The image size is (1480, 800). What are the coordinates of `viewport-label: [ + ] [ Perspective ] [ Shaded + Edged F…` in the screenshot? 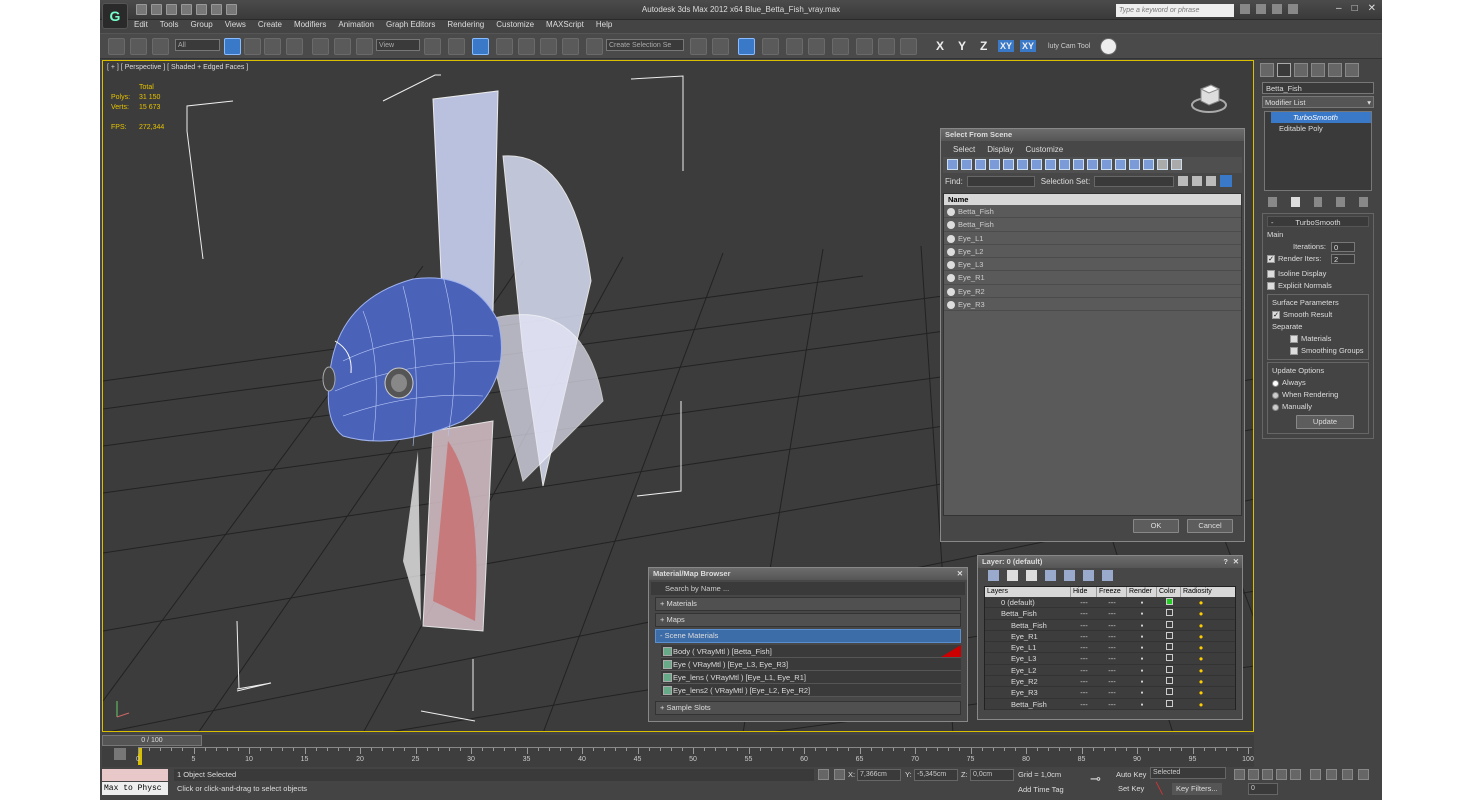 It's located at (177, 67).